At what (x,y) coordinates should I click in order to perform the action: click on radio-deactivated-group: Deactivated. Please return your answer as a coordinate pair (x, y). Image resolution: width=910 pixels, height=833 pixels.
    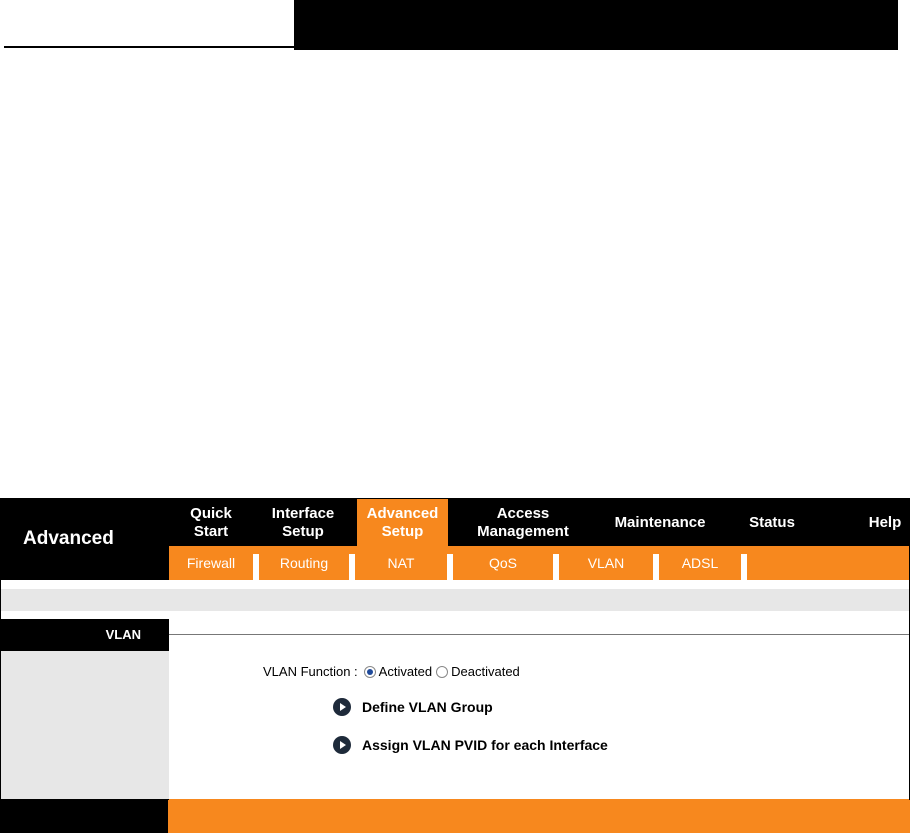
    Looking at the image, I should click on (478, 671).